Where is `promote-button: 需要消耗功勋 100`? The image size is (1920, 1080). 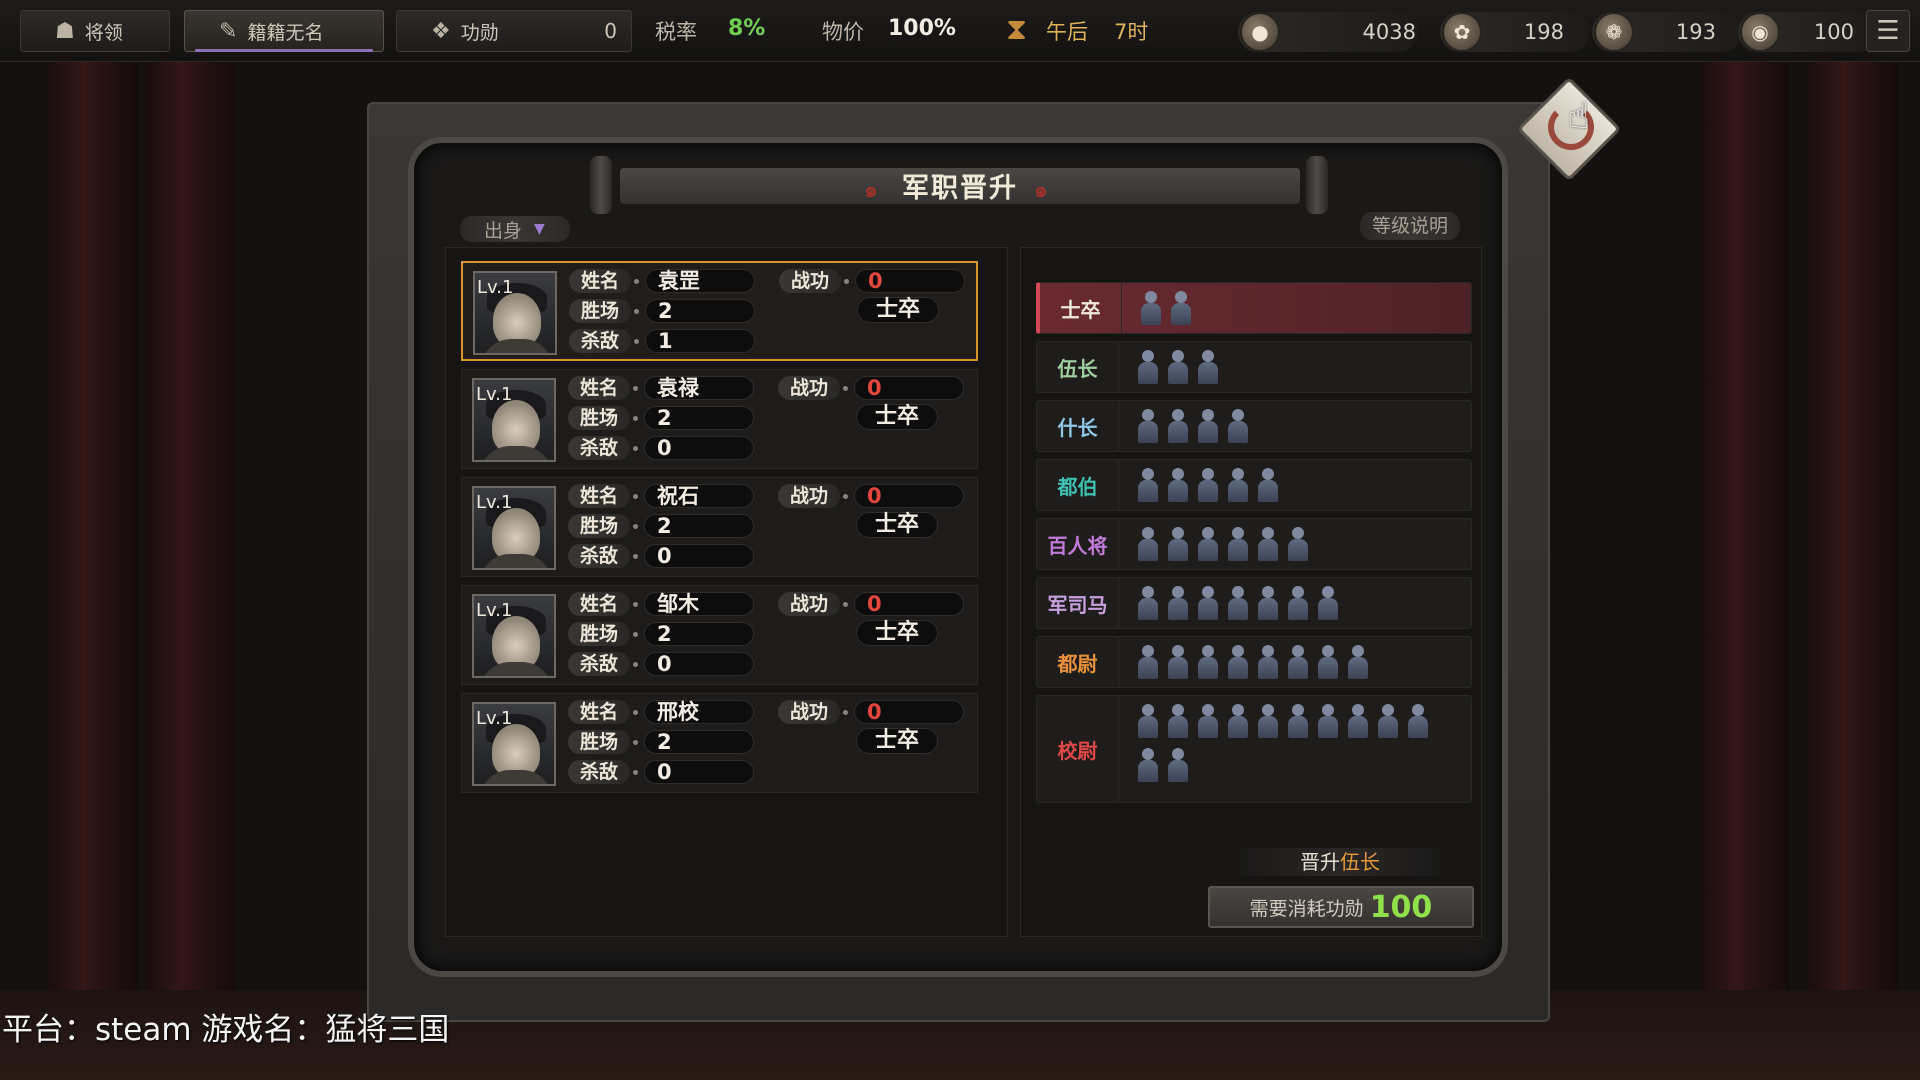
promote-button: 需要消耗功勋 100 is located at coordinates (1341, 907).